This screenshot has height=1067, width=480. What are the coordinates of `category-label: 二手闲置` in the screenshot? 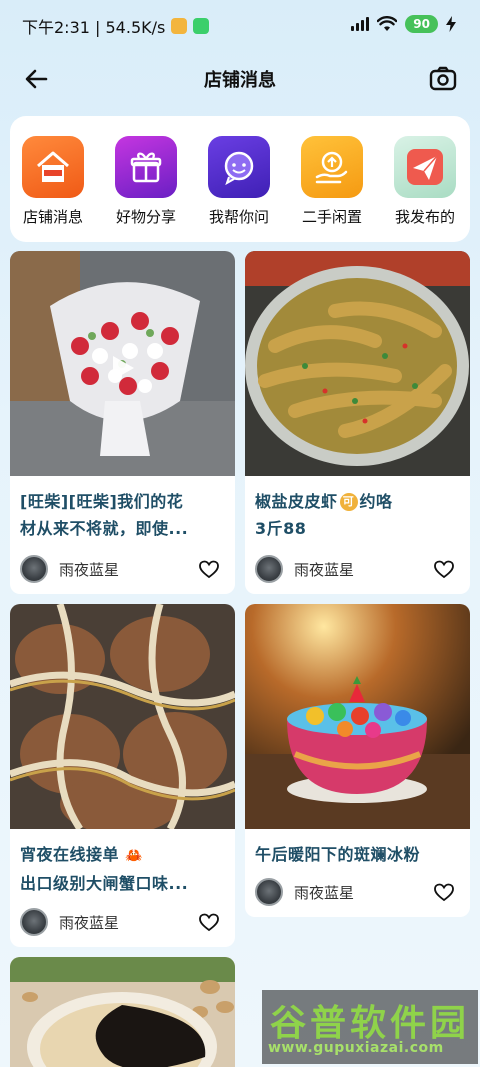 It's located at (331, 217).